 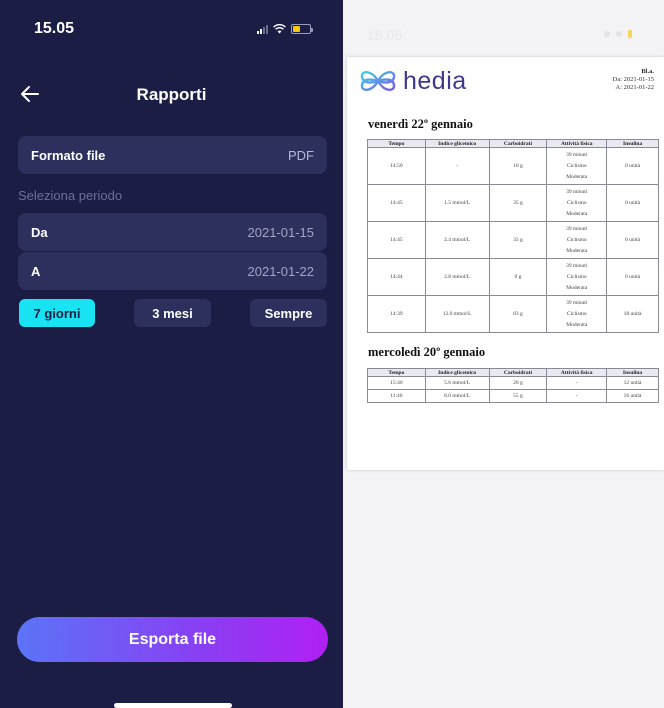 I want to click on time-cell: 14:39, so click(x=396, y=314).